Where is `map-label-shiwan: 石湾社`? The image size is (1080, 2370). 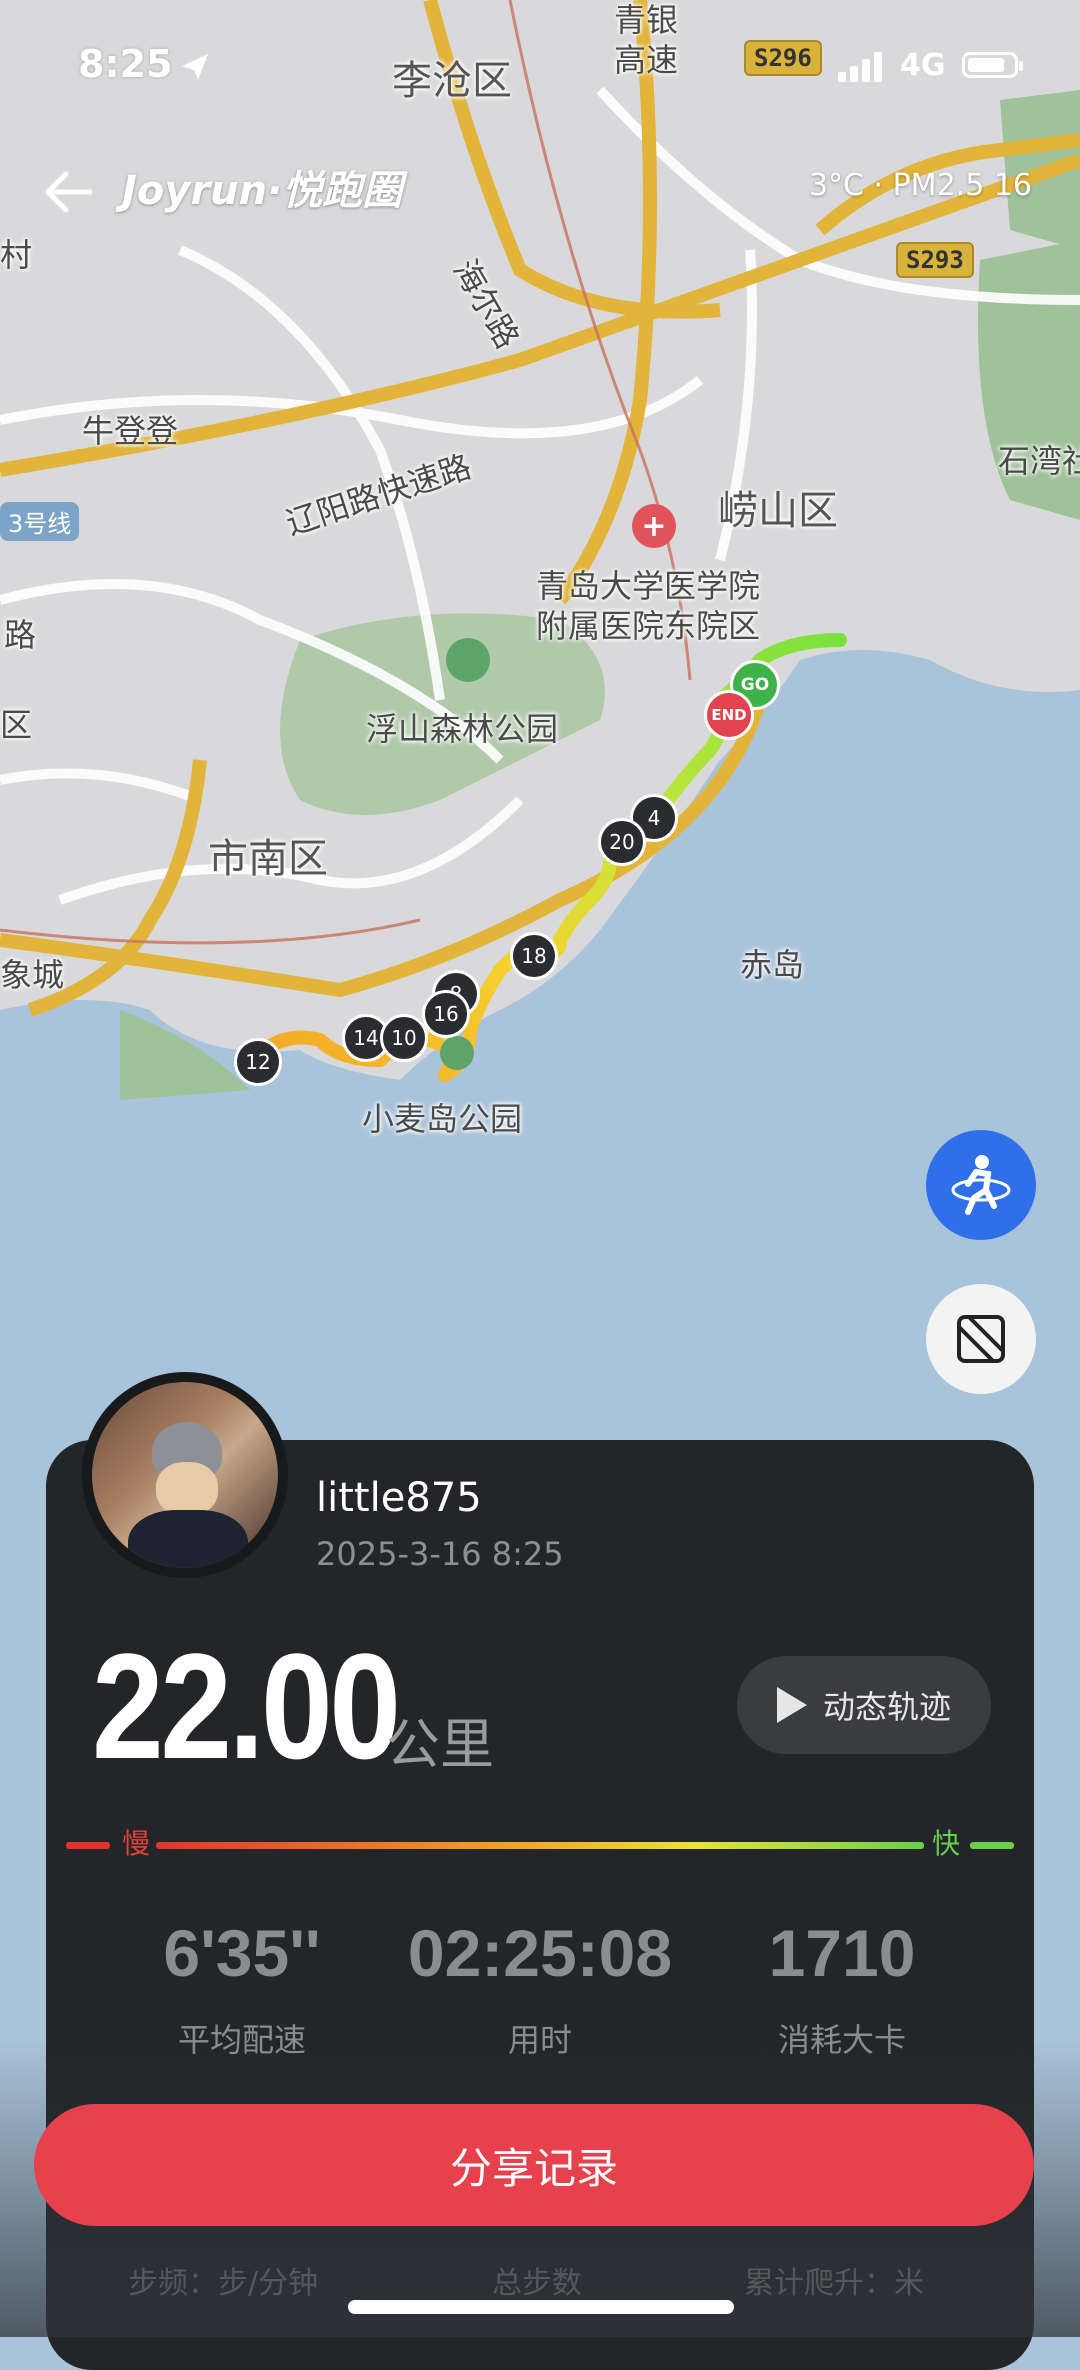 map-label-shiwan: 石湾社 is located at coordinates (1039, 461).